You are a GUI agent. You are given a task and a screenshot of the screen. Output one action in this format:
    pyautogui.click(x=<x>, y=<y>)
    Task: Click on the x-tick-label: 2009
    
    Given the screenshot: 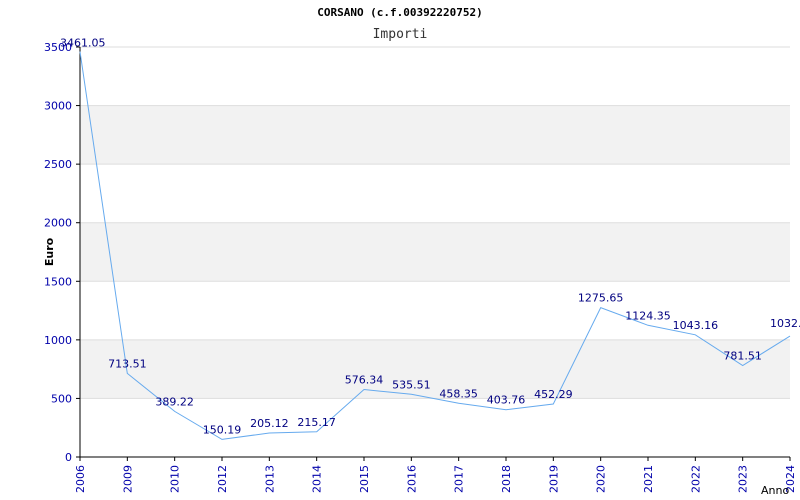 What is the action you would take?
    pyautogui.click(x=127, y=479)
    